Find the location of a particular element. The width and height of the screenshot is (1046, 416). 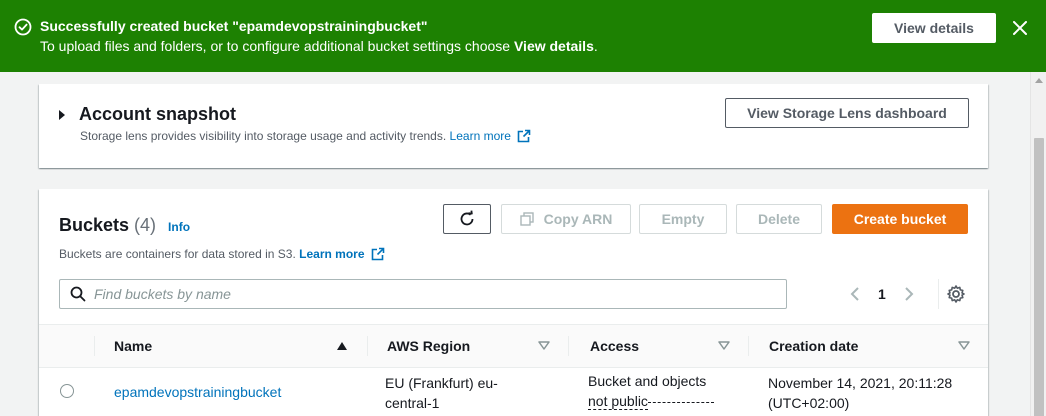

account-snapshot-title: Account snapshot is located at coordinates (157, 114).